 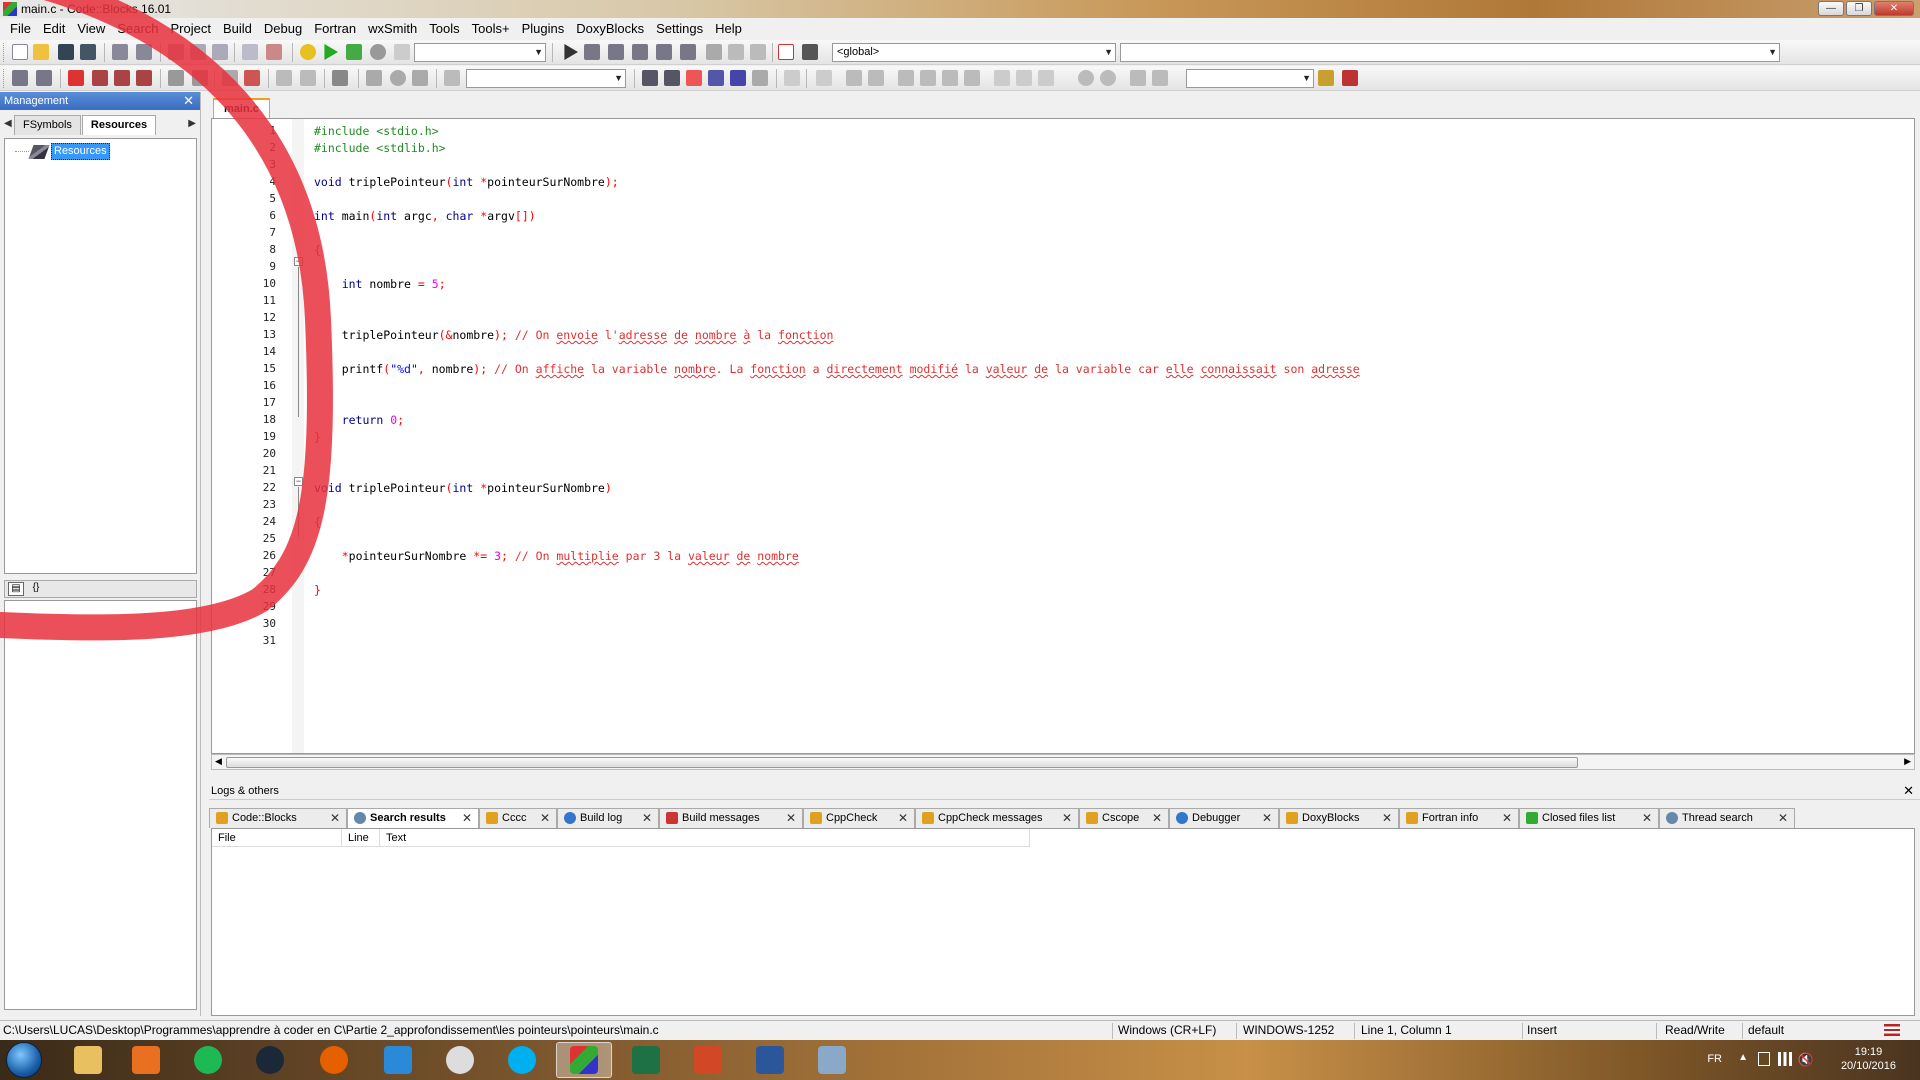 What do you see at coordinates (402, 52) in the screenshot?
I see `abort-icon` at bounding box center [402, 52].